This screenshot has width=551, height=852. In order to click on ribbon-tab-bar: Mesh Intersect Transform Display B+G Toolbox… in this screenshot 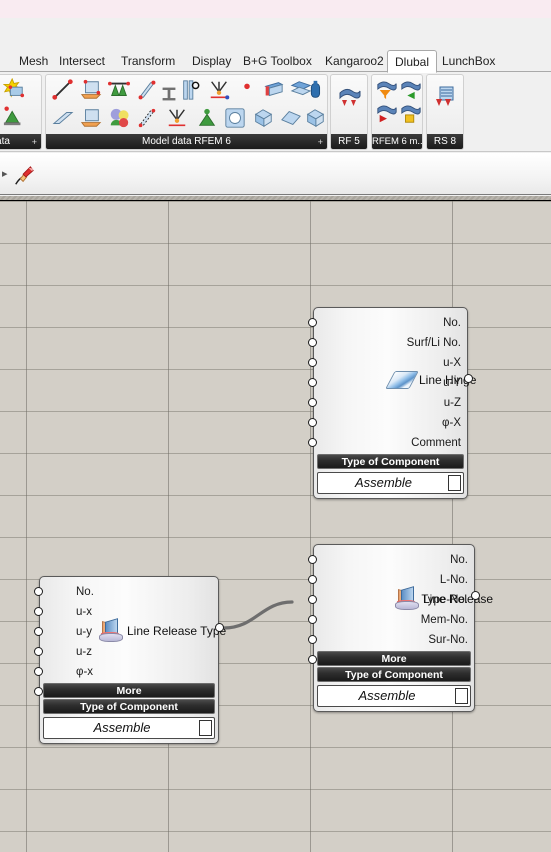, I will do `click(275, 61)`.